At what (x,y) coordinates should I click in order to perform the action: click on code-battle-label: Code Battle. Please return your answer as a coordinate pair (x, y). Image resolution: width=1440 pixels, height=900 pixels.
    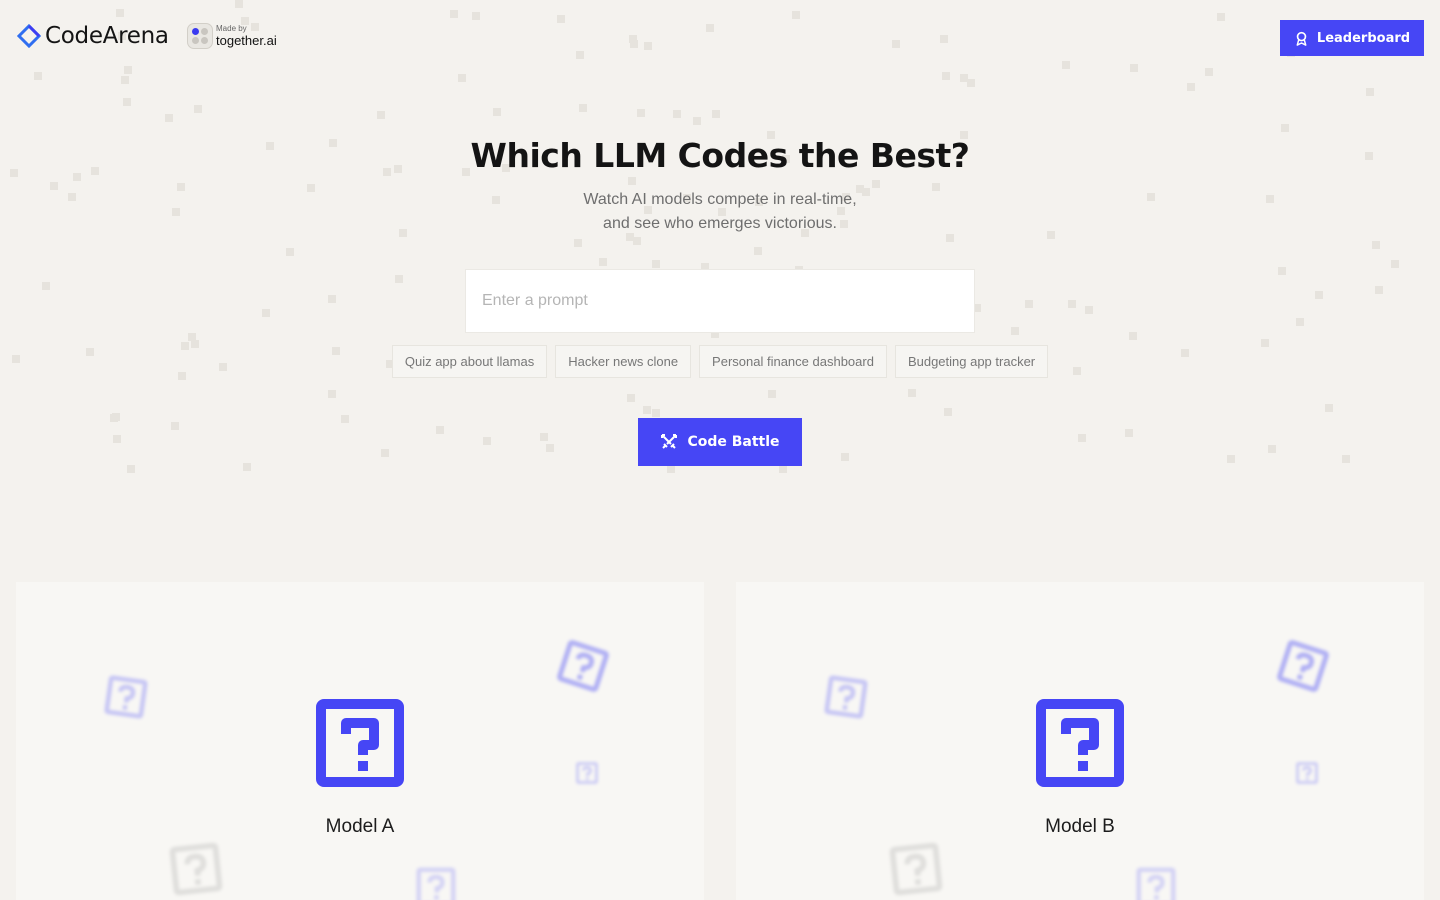
    Looking at the image, I should click on (733, 442).